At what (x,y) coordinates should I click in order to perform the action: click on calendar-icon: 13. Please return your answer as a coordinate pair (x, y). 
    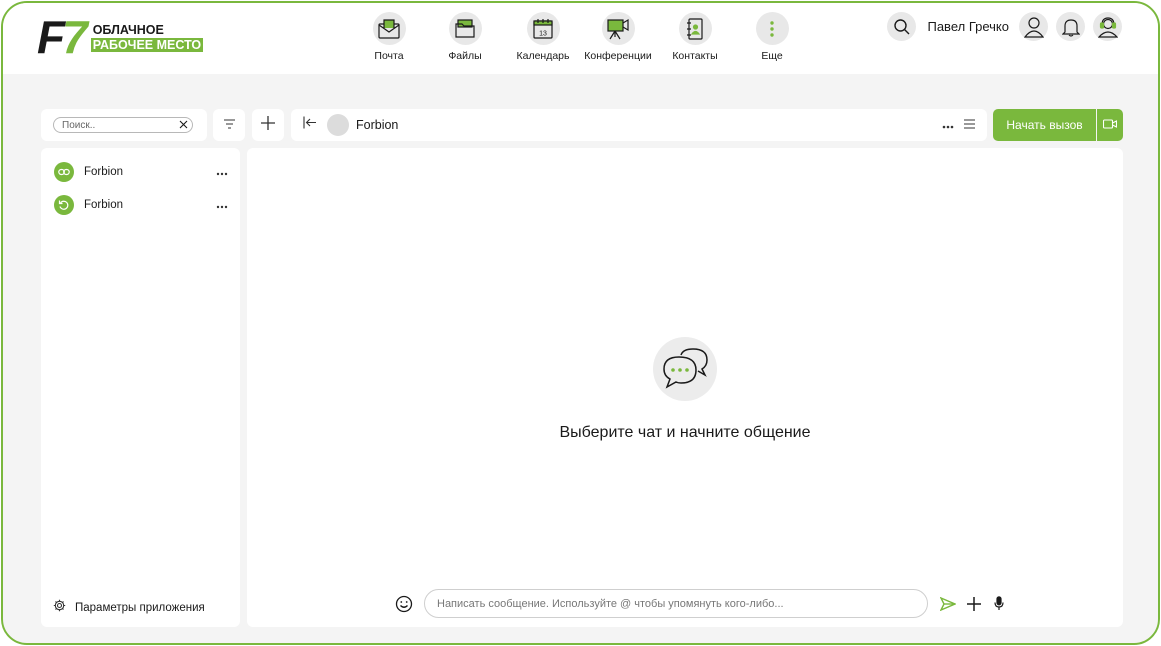
    Looking at the image, I should click on (543, 28).